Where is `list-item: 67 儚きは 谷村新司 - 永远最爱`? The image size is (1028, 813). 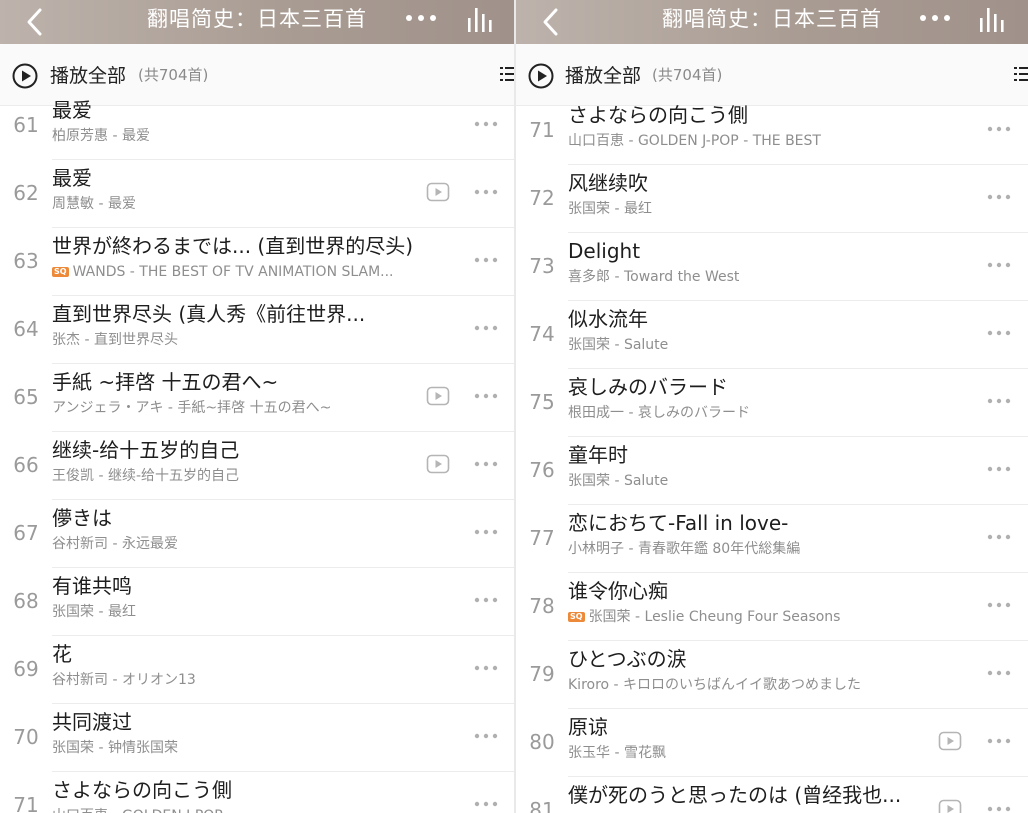 list-item: 67 儚きは 谷村新司 - 永远最爱 is located at coordinates (257, 534).